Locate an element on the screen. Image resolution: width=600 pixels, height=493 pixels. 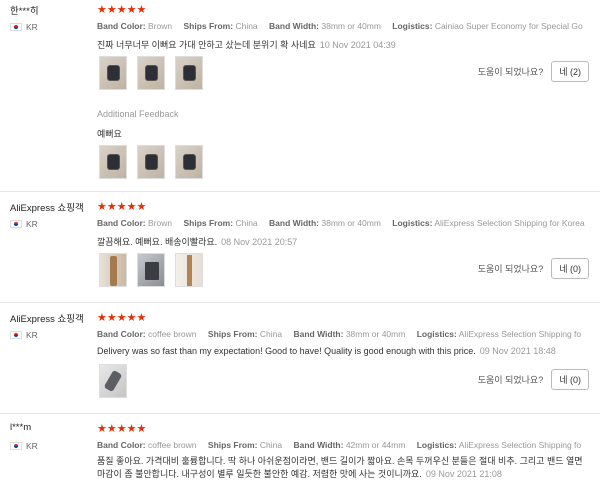
review-date: 09 Nov 2021 21:08 is located at coordinates (463, 474).